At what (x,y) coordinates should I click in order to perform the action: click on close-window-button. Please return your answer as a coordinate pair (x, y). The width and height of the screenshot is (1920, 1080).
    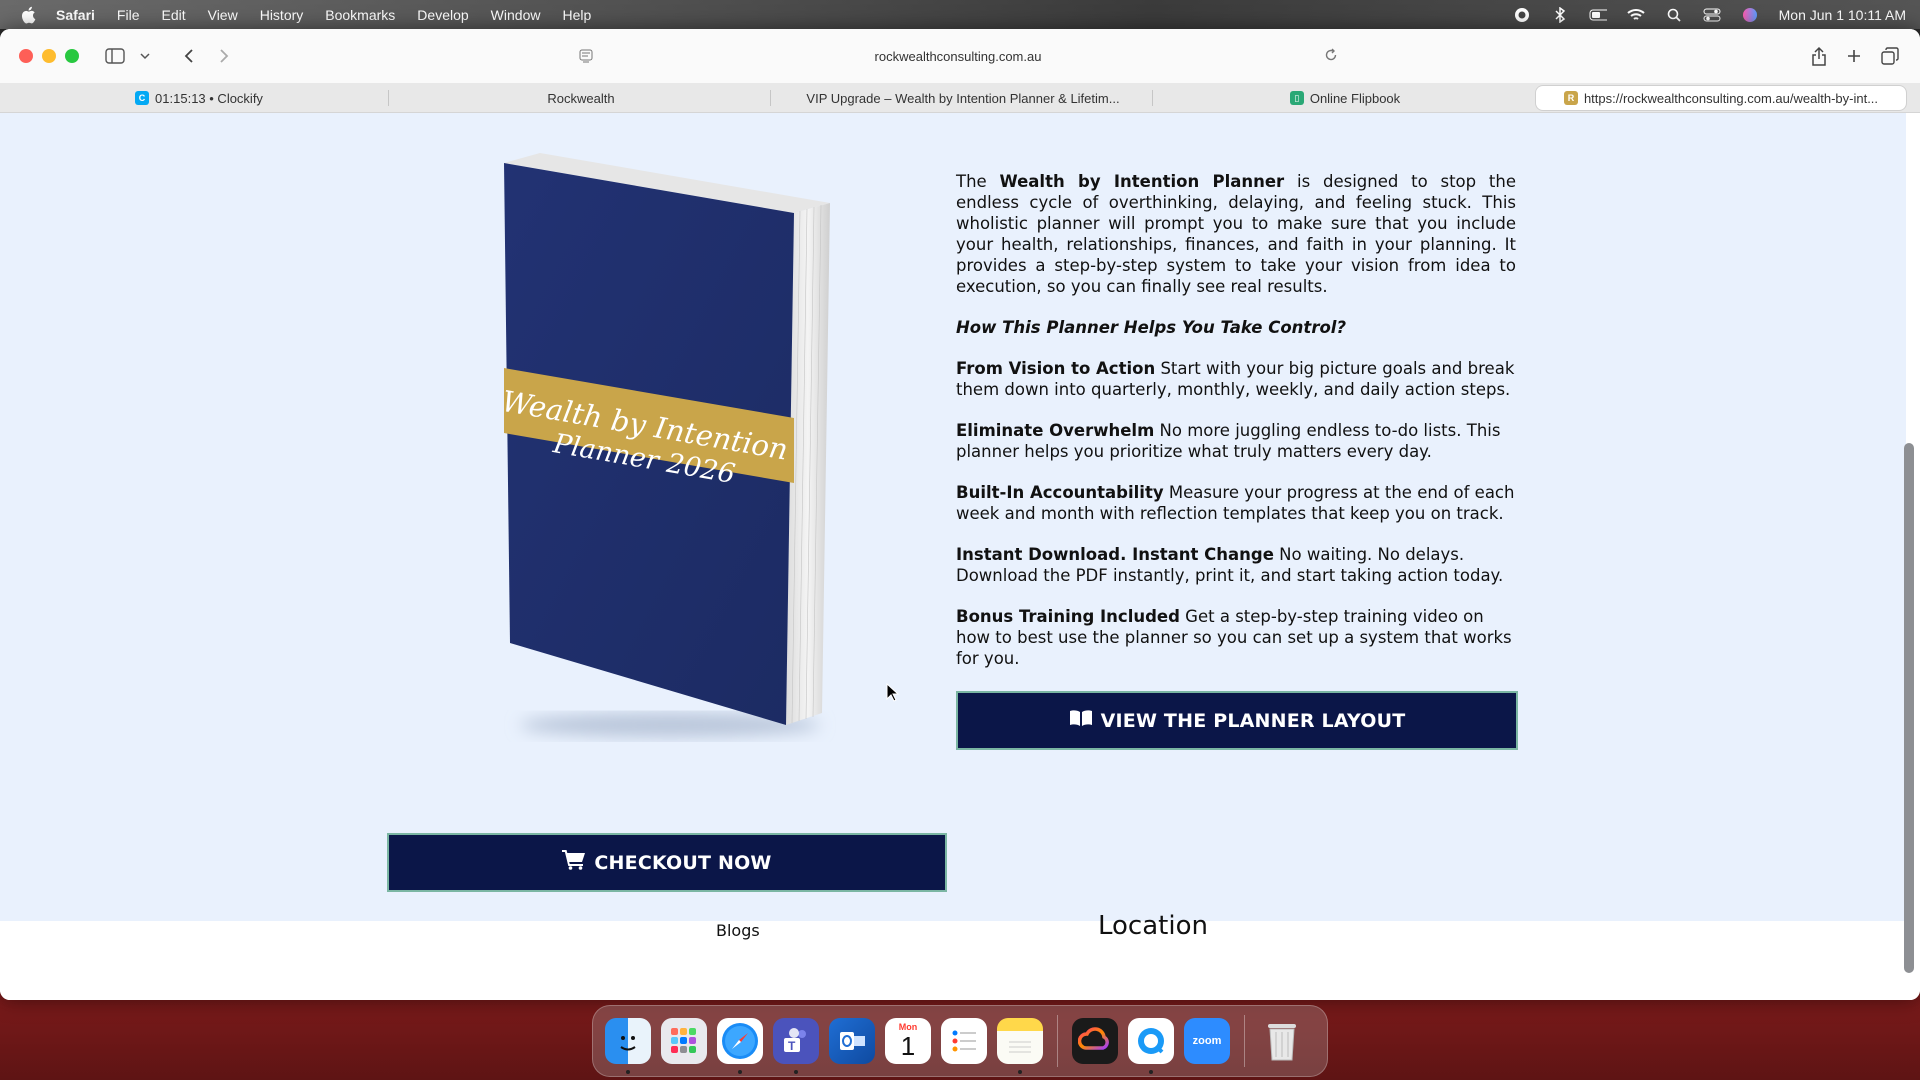
    Looking at the image, I should click on (26, 56).